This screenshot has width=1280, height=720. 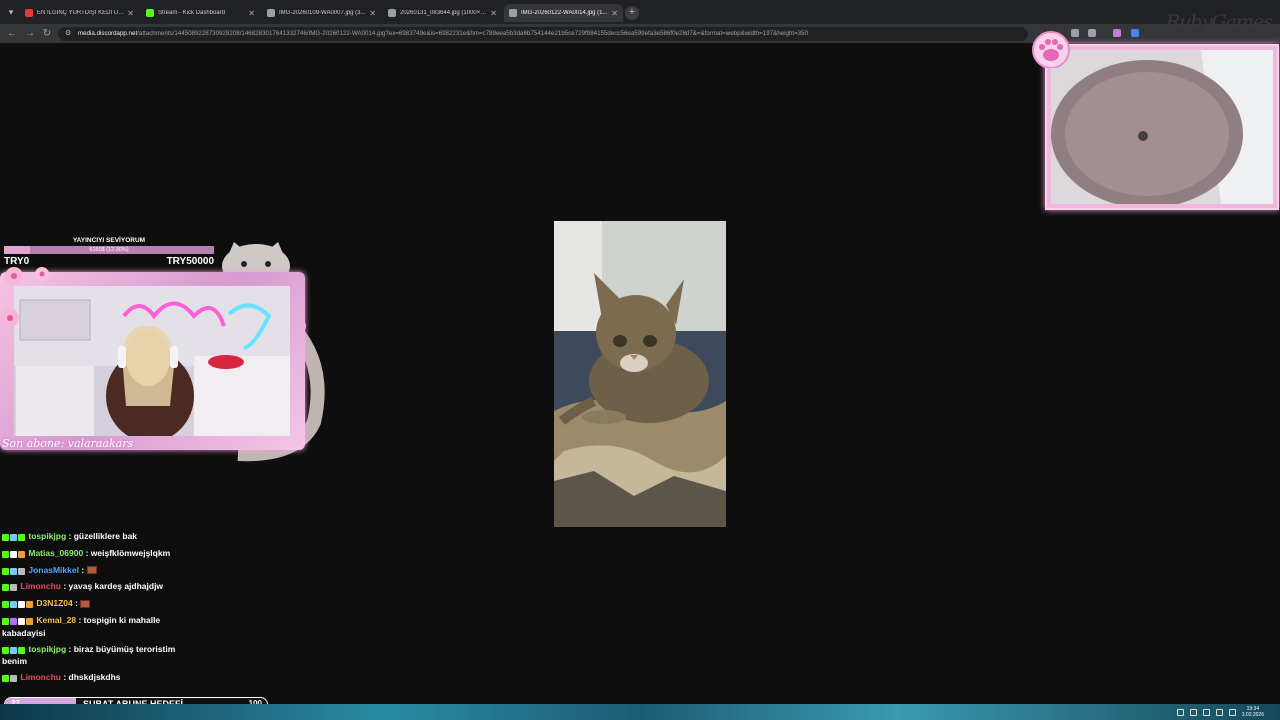 I want to click on browser-tab: IMG-20260109-WA0007.jpg (3... ✕, so click(x=321, y=13).